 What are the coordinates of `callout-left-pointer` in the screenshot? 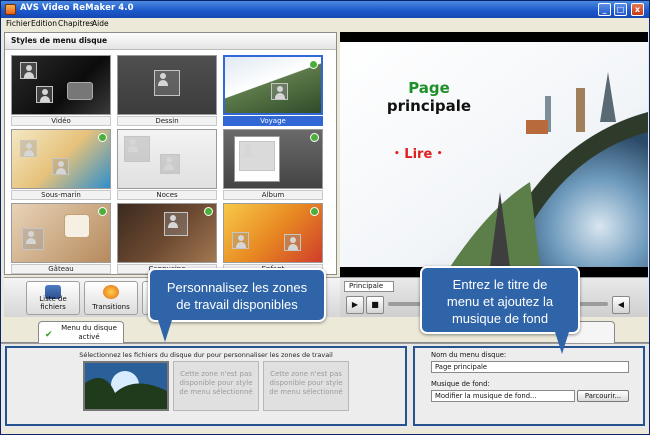 It's located at (165, 331).